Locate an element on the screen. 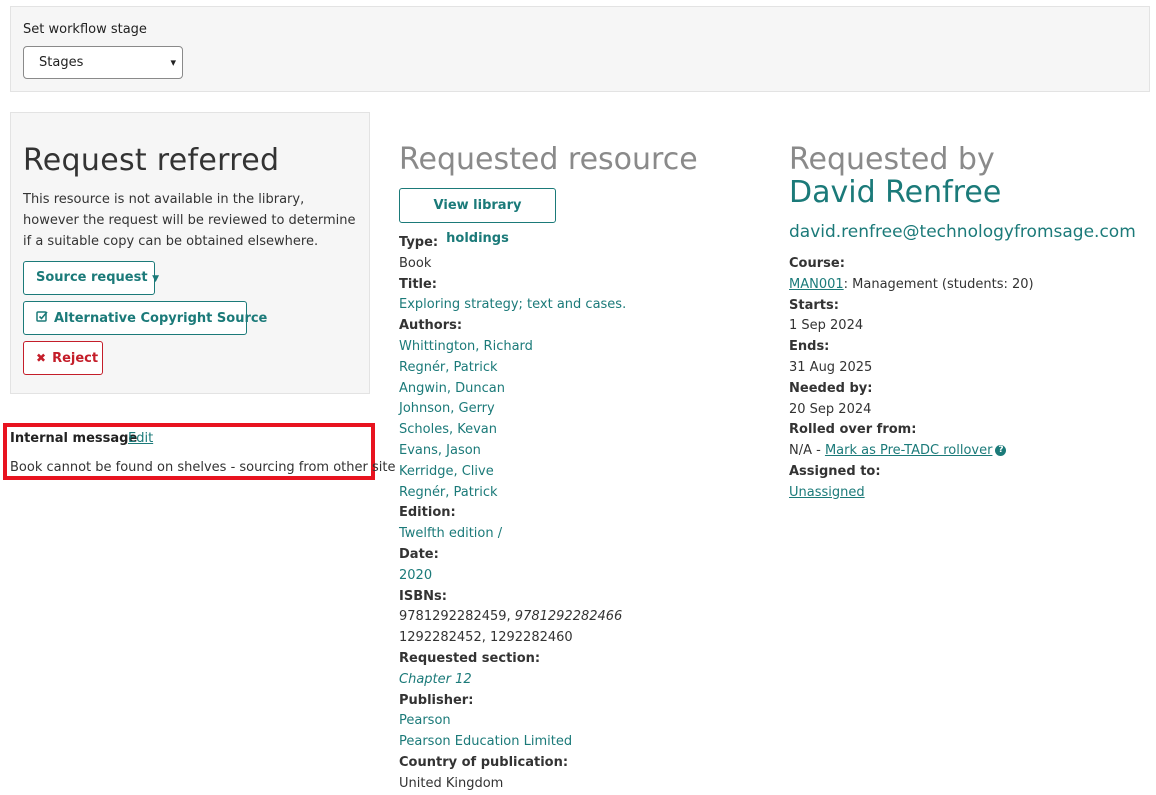  isbn-value: 9781292282459 is located at coordinates (453, 617).